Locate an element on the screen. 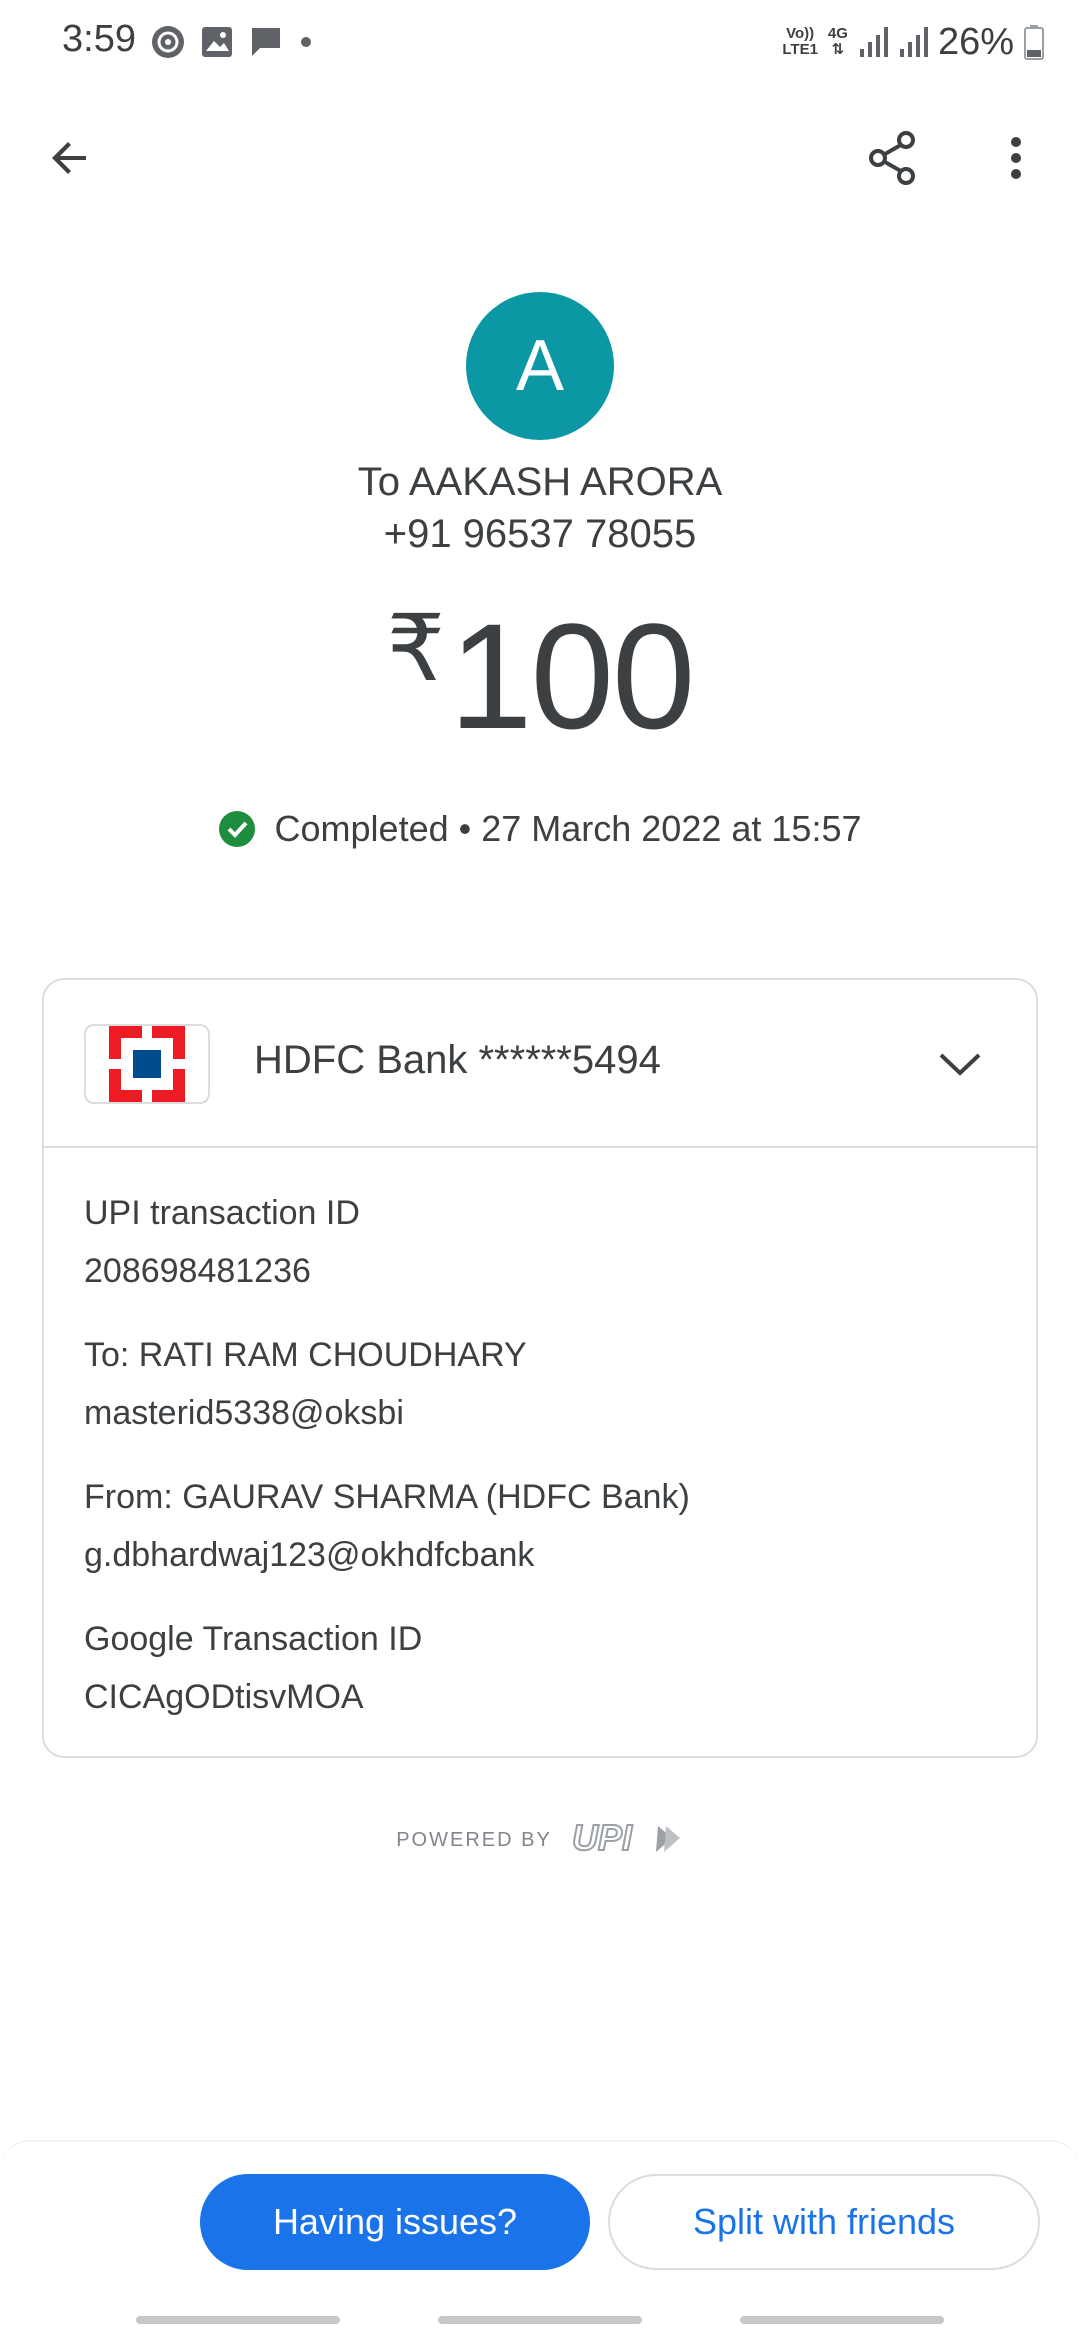  upi-logo: UPI is located at coordinates (625, 1838).